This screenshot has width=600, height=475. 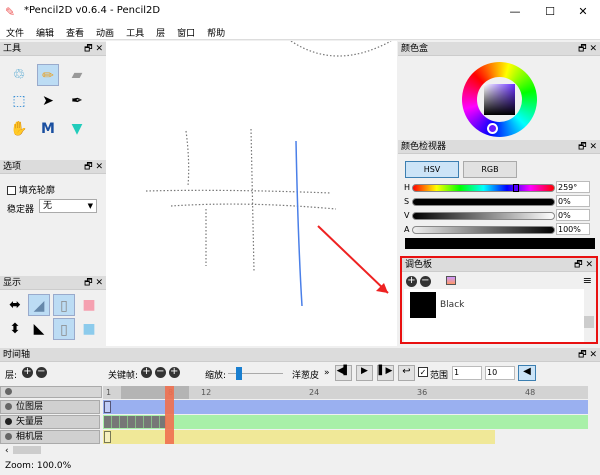 I want to click on eraser-tool-icon: ▰, so click(x=77, y=75).